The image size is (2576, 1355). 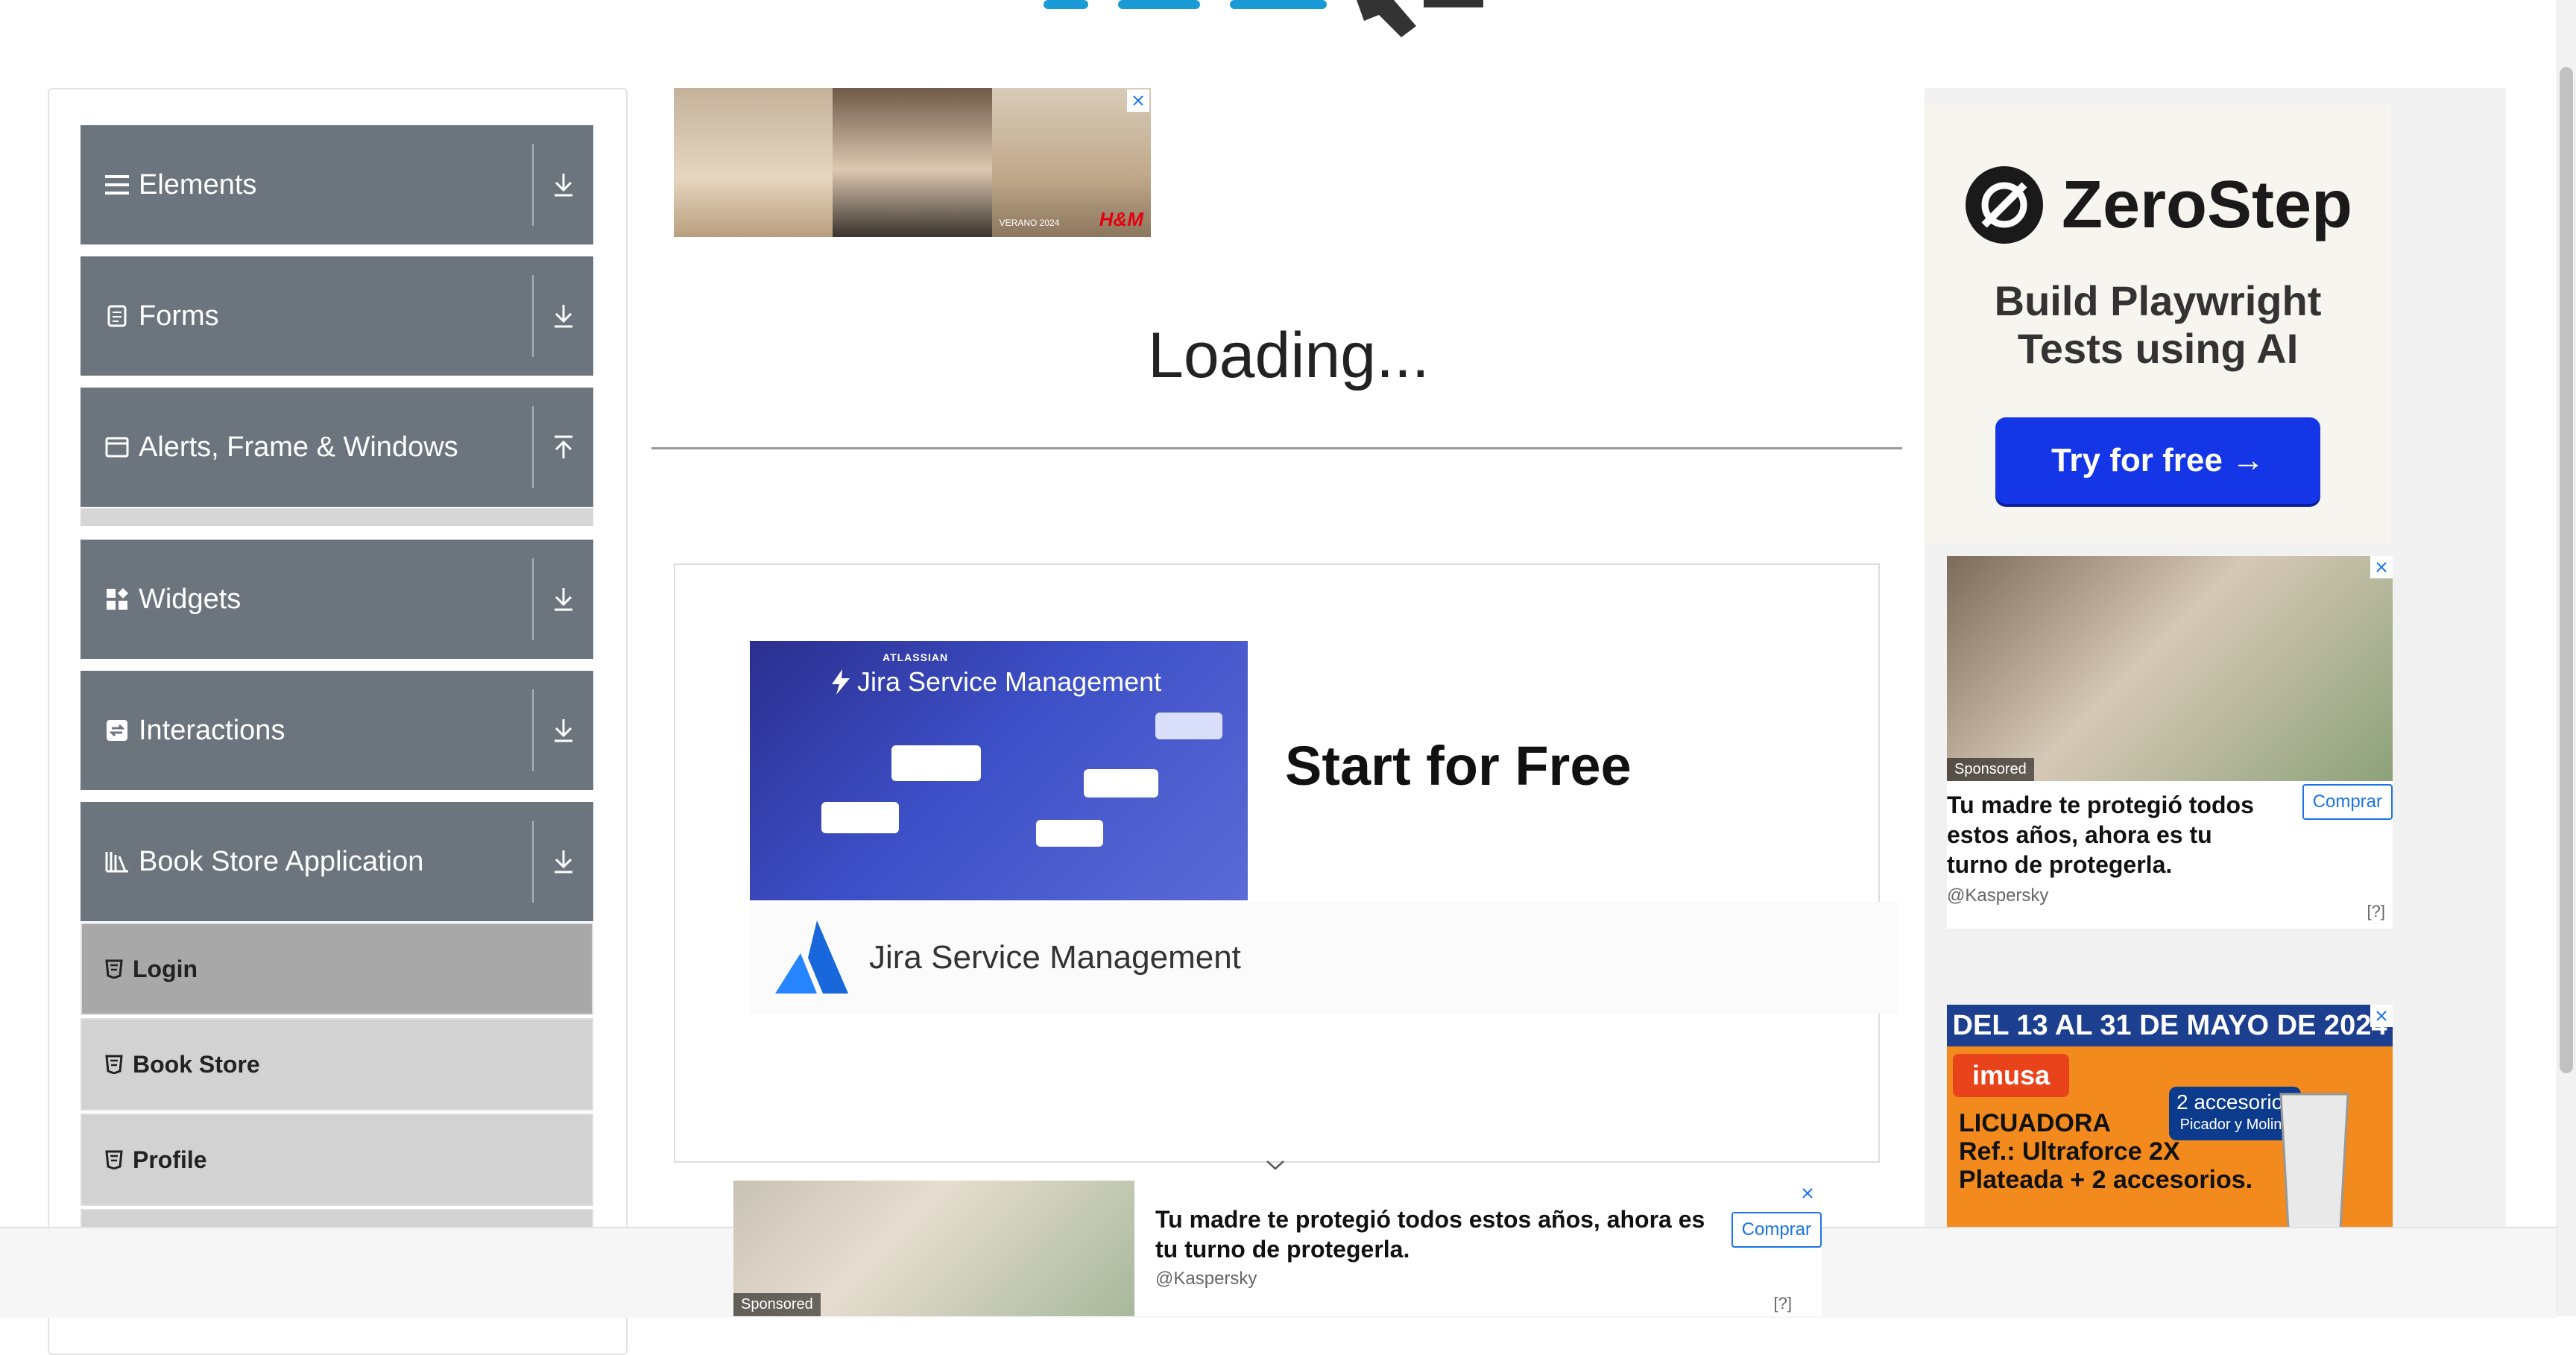 I want to click on scrollbar-thumb, so click(x=2566, y=570).